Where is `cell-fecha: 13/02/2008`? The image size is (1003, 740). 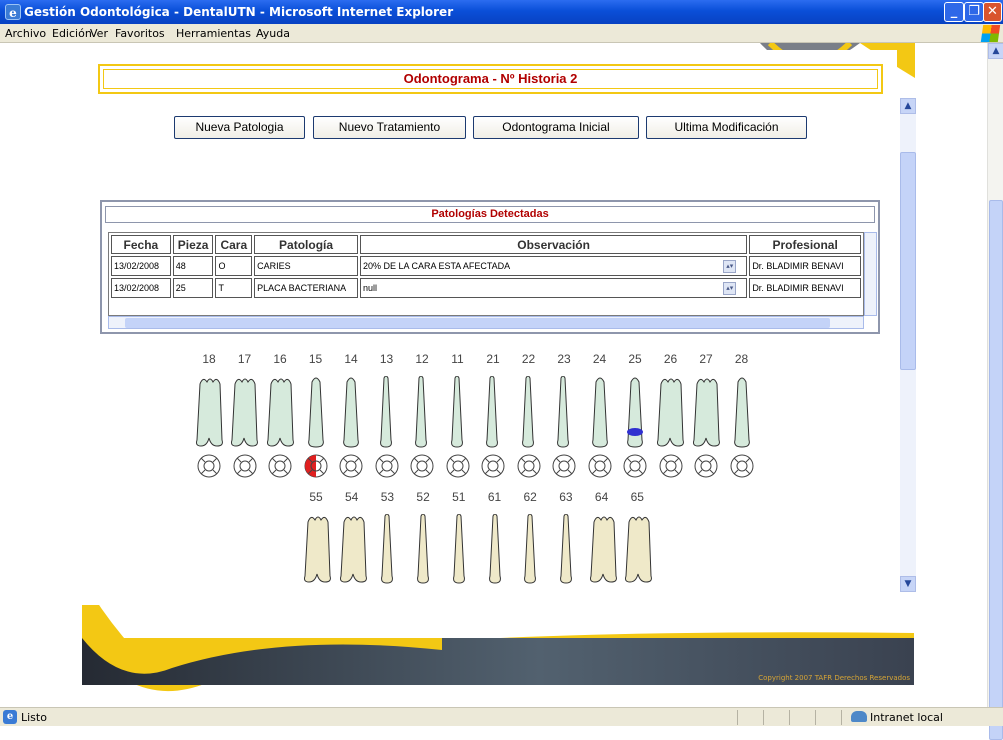
cell-fecha: 13/02/2008 is located at coordinates (141, 288).